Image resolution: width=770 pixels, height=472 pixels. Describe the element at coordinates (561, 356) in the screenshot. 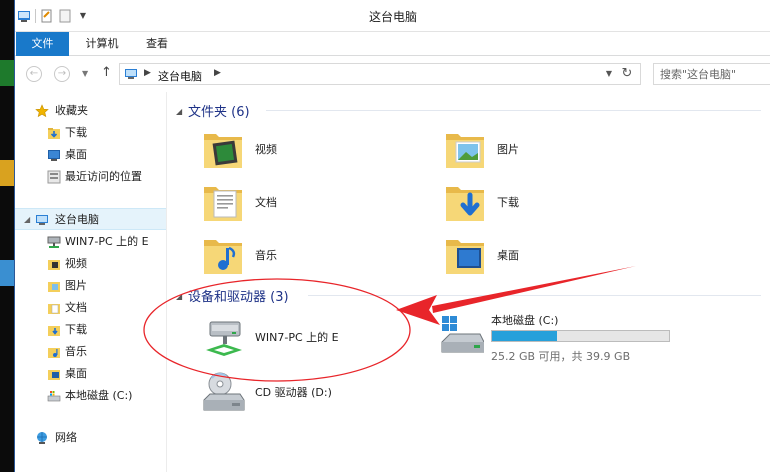

I see `local-disk-space: 25.2 GB 可用，共 39.9 GB` at that location.